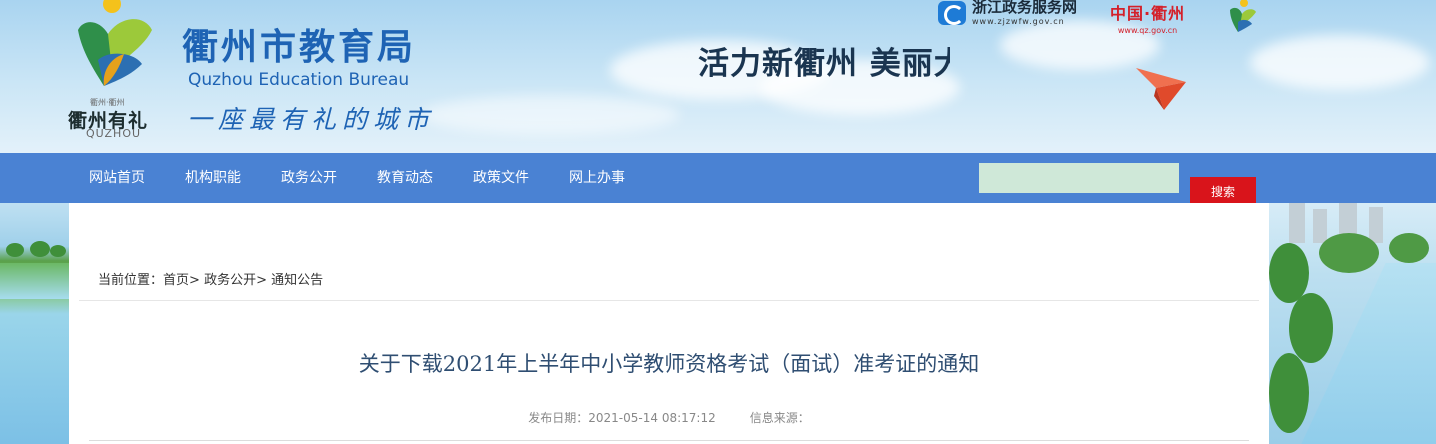 The width and height of the screenshot is (1436, 444). I want to click on zjzwfw-link: 浙江政务服务网 www.zjzwfw.gov.cn, so click(1007, 13).